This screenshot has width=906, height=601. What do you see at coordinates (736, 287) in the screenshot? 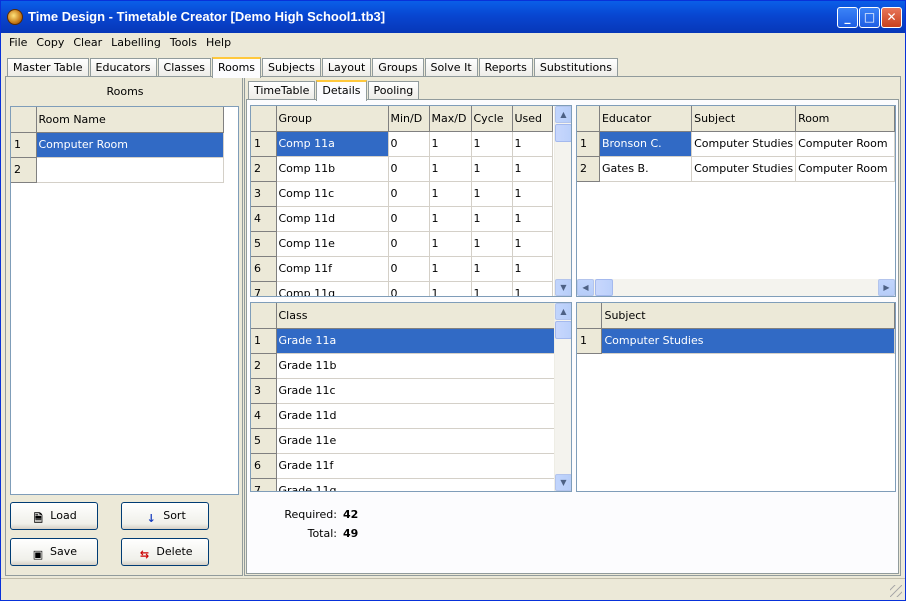
I see `educators-horizontal-scrollbar: ◀ ▶` at bounding box center [736, 287].